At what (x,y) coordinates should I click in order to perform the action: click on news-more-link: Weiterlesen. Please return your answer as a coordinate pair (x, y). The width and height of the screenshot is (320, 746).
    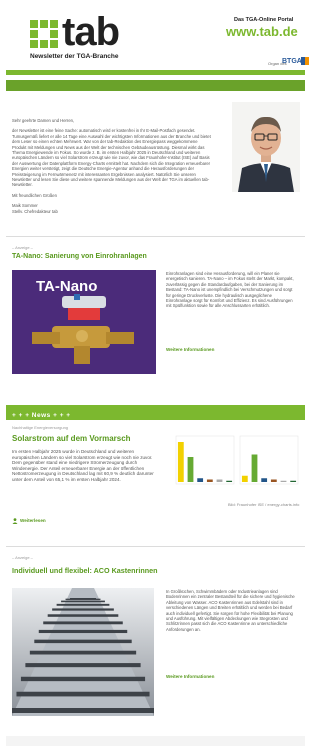
    Looking at the image, I should click on (33, 520).